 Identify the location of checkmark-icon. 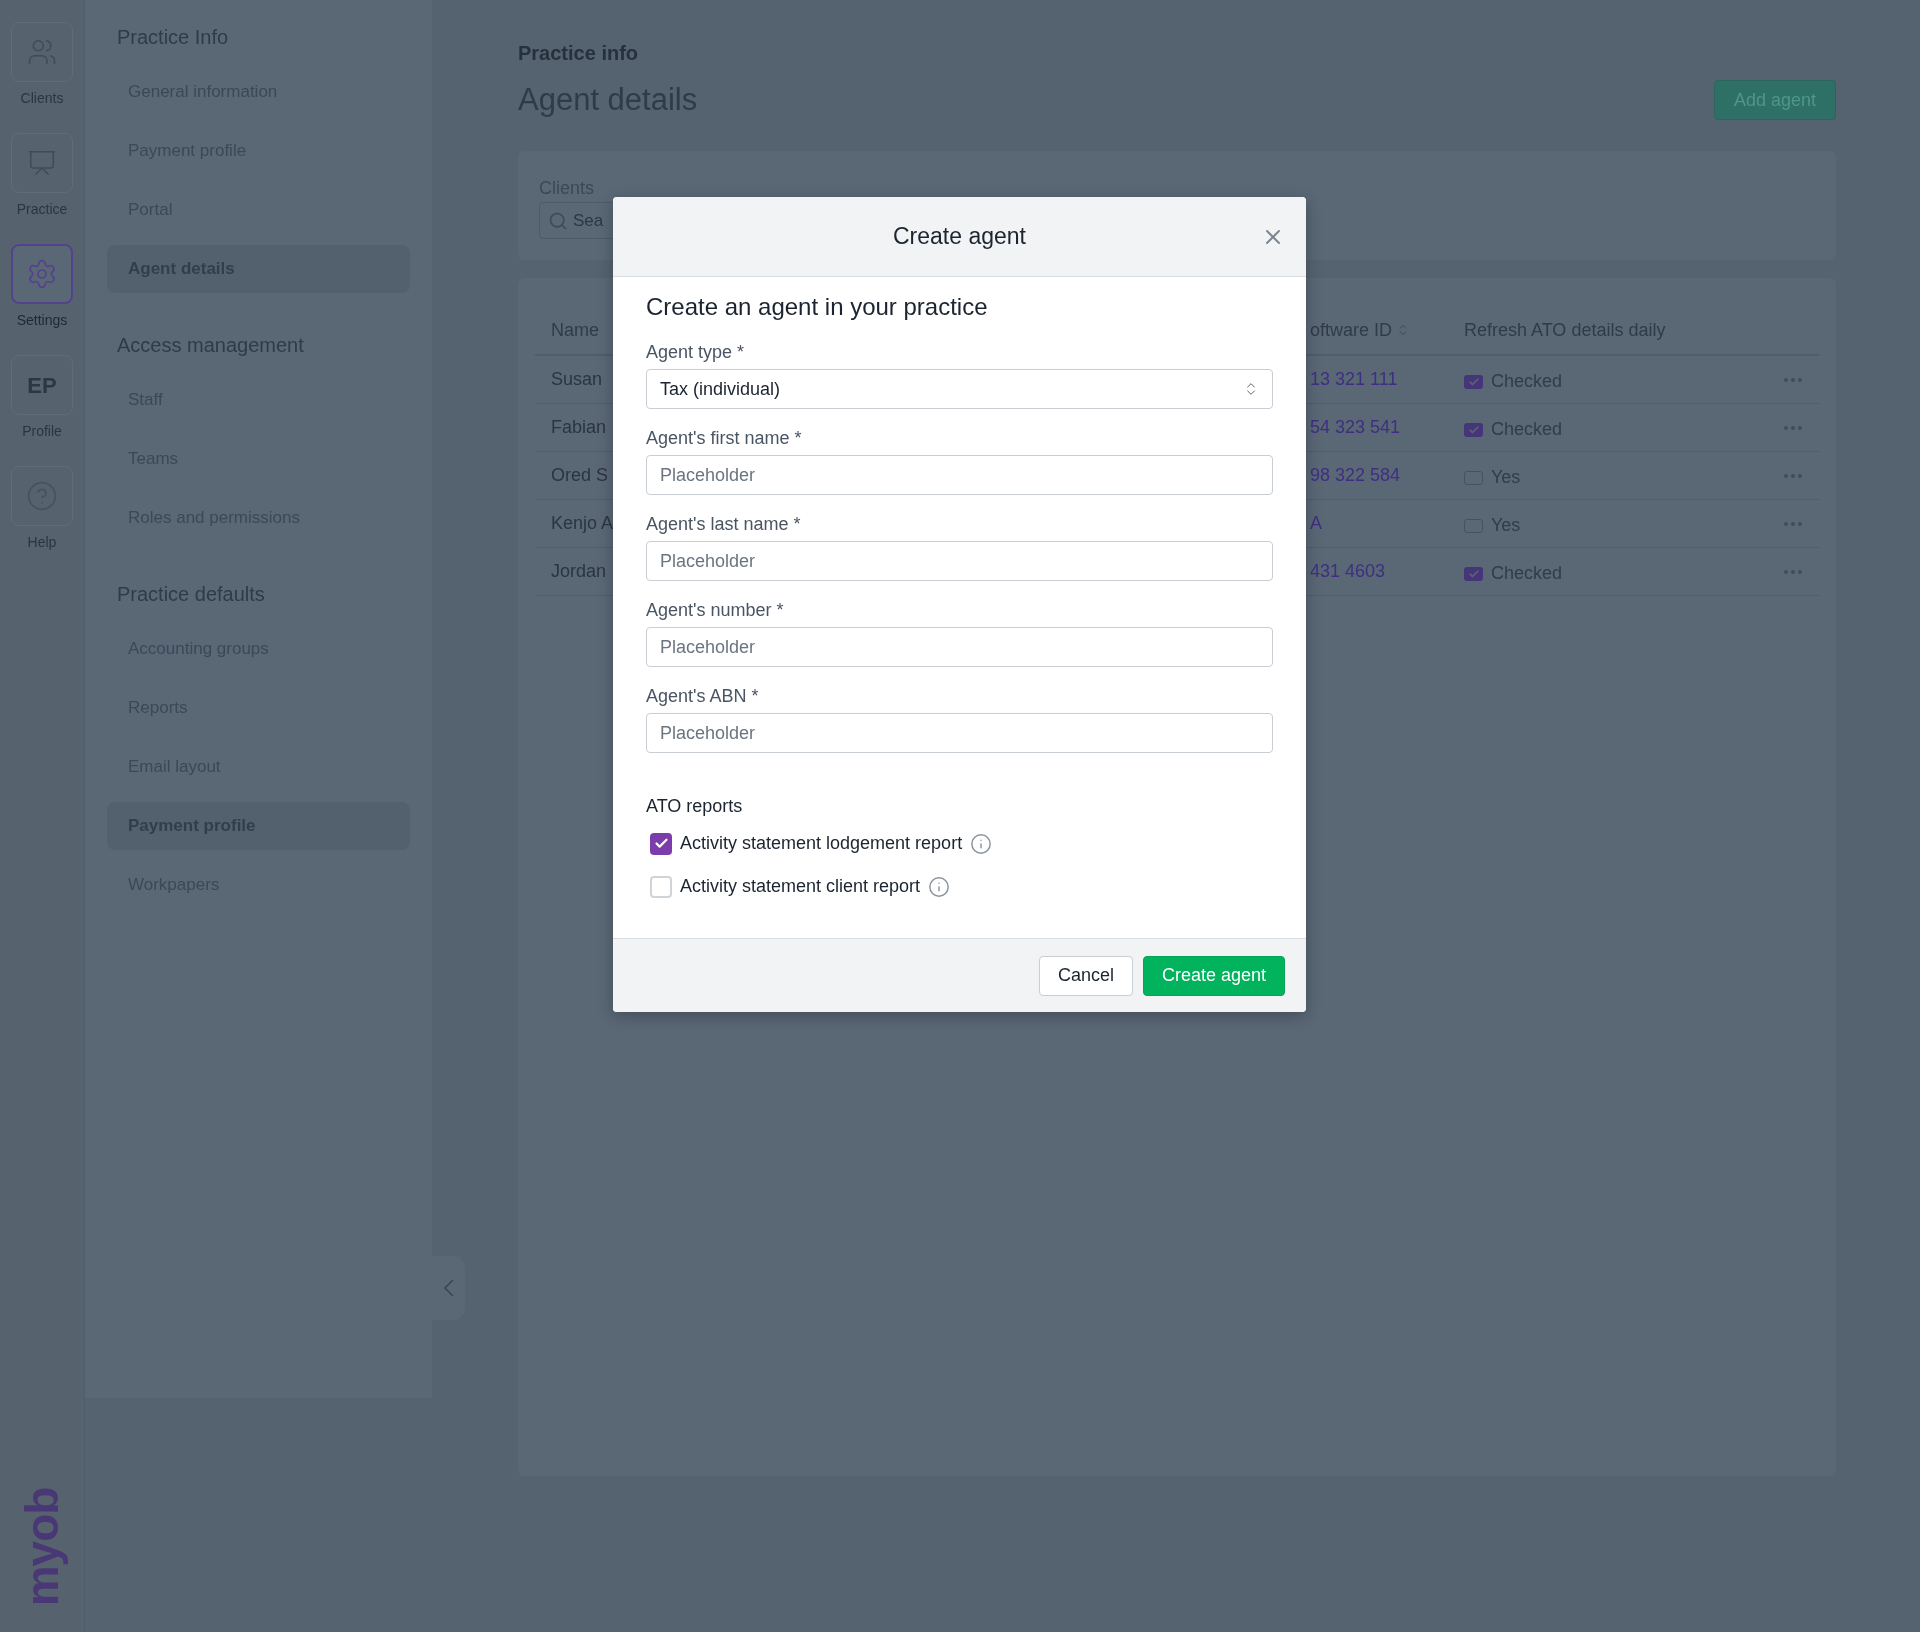
(661, 843).